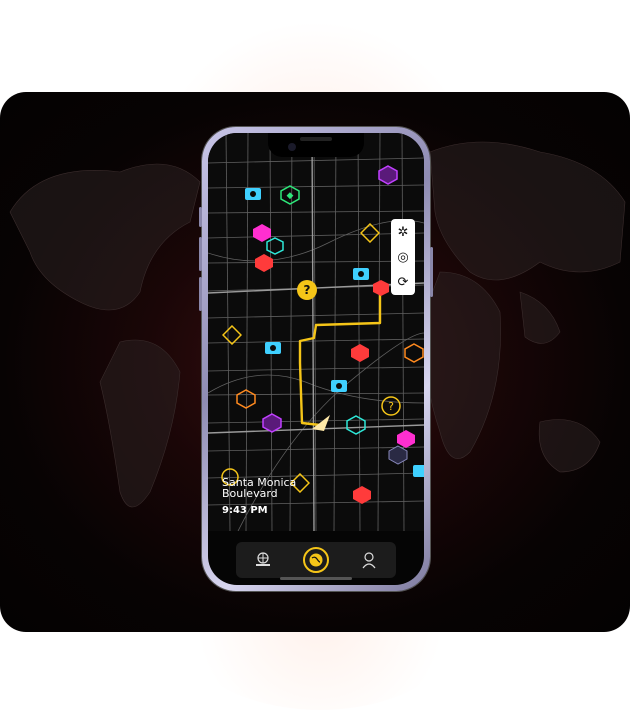 The width and height of the screenshot is (630, 712). What do you see at coordinates (414, 353) in the screenshot?
I see `alert-pin` at bounding box center [414, 353].